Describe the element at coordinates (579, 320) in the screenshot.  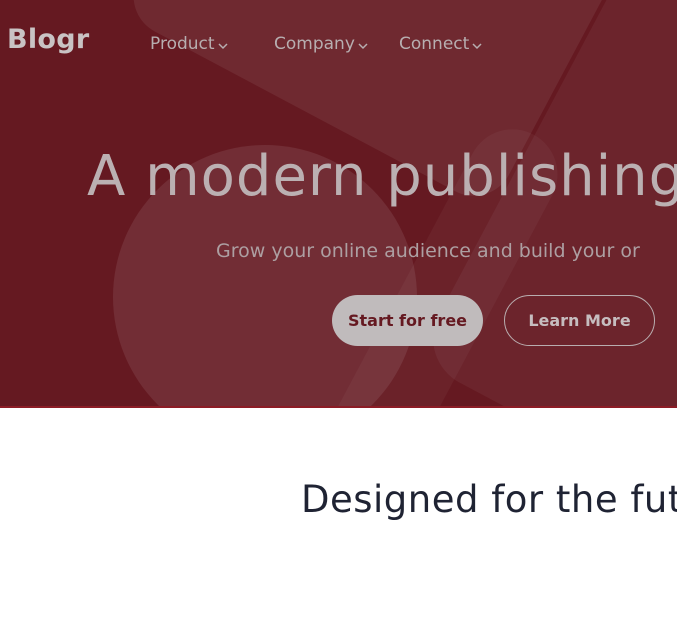
I see `learn-more-button: Learn More` at that location.